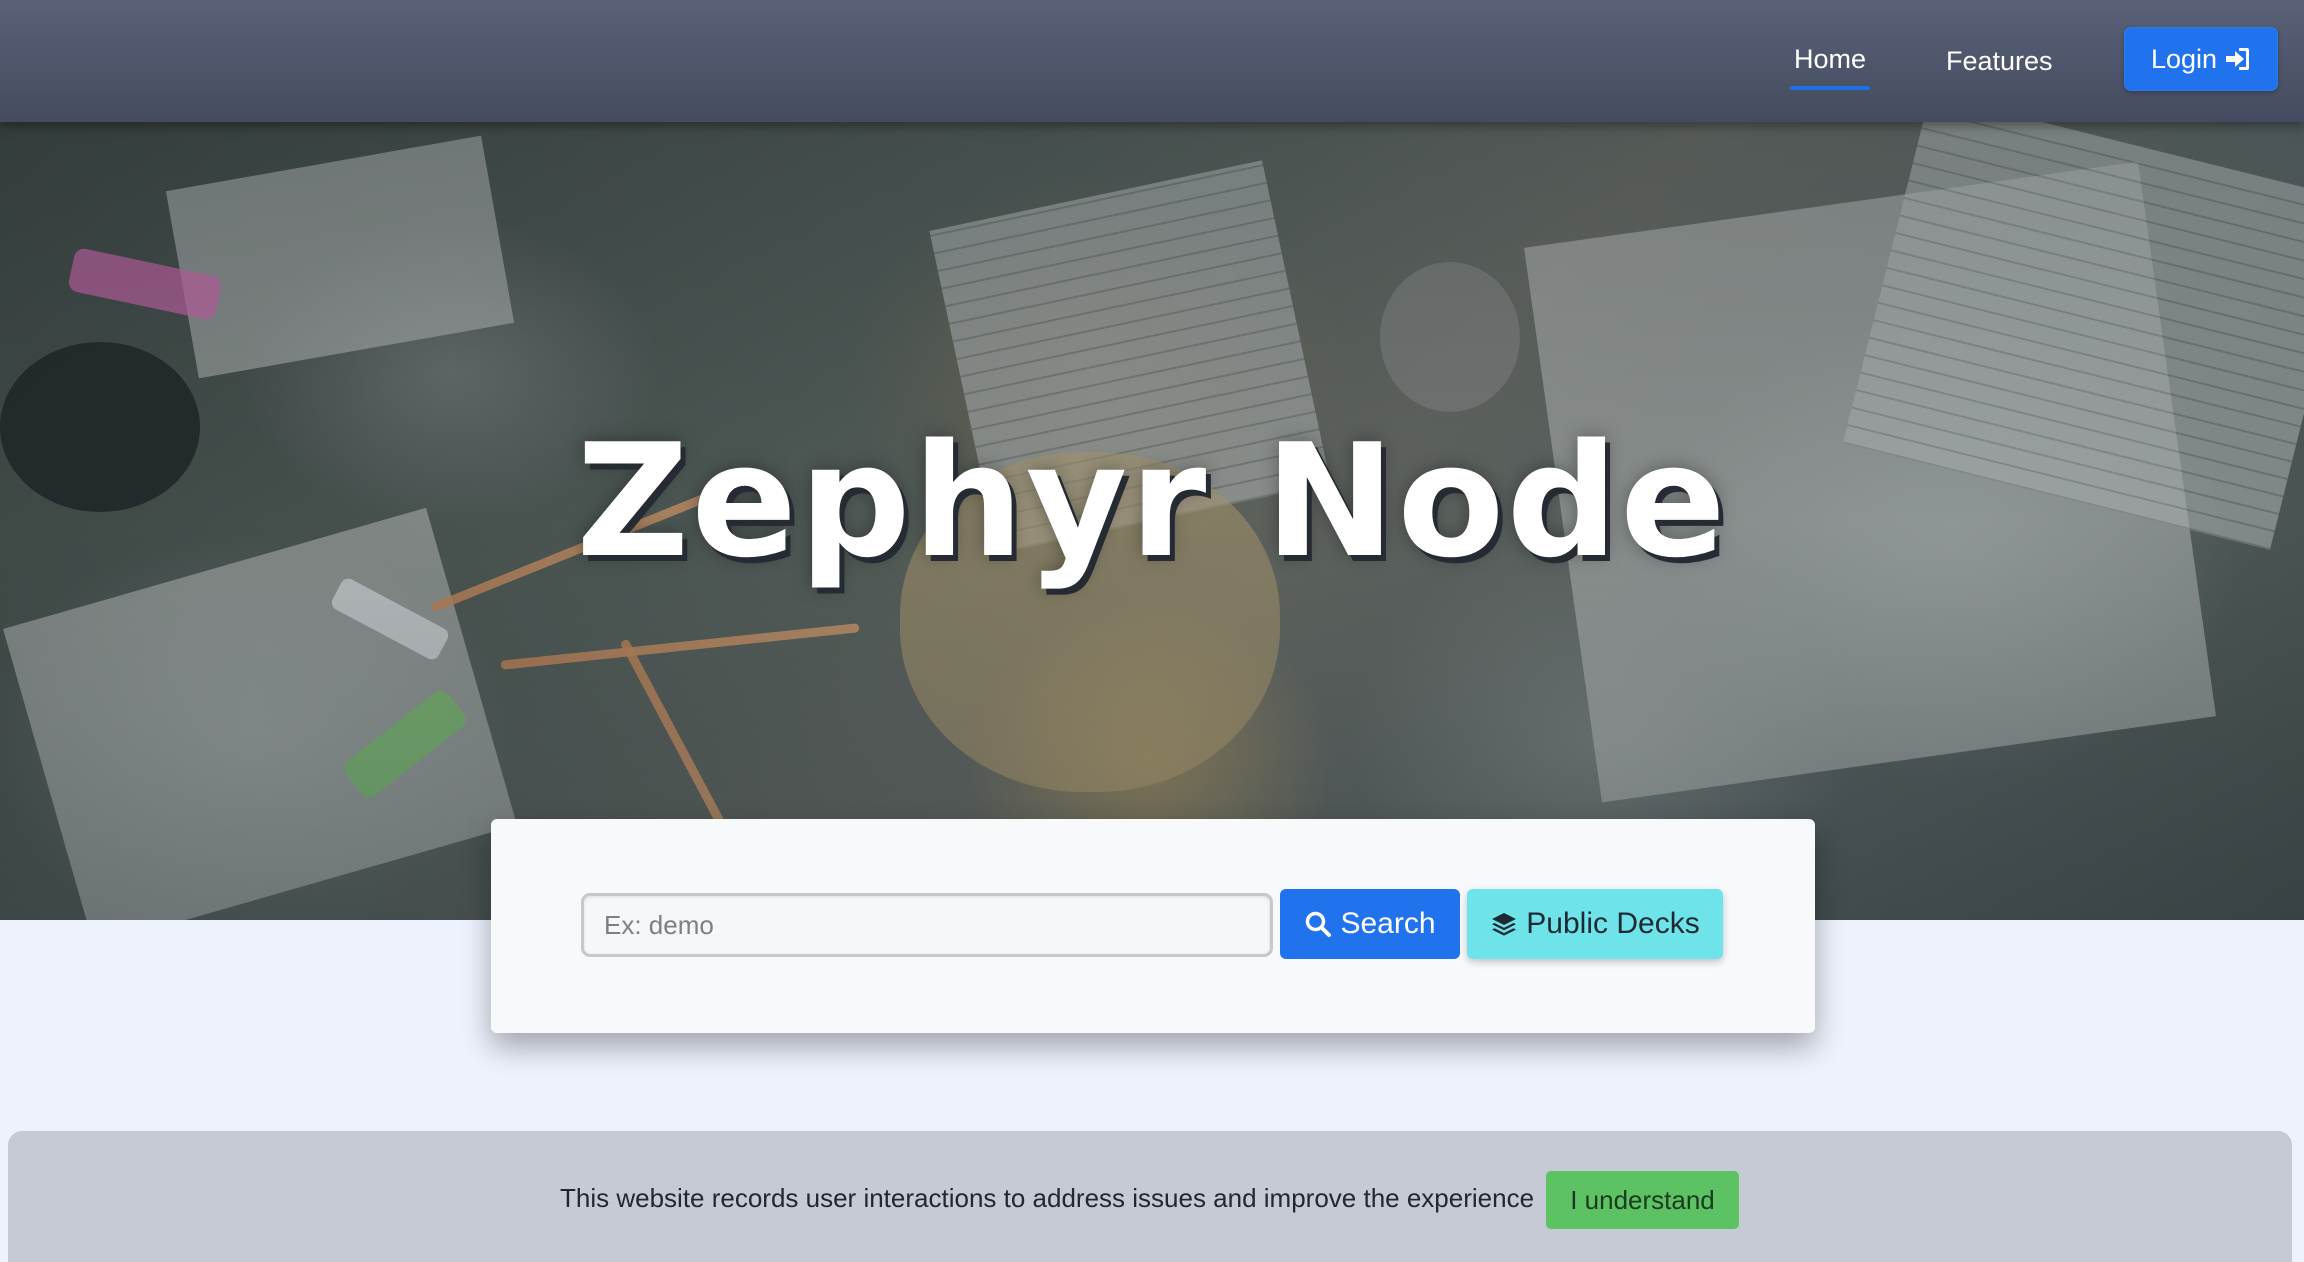  I want to click on nav-home-link: Home, so click(1830, 67).